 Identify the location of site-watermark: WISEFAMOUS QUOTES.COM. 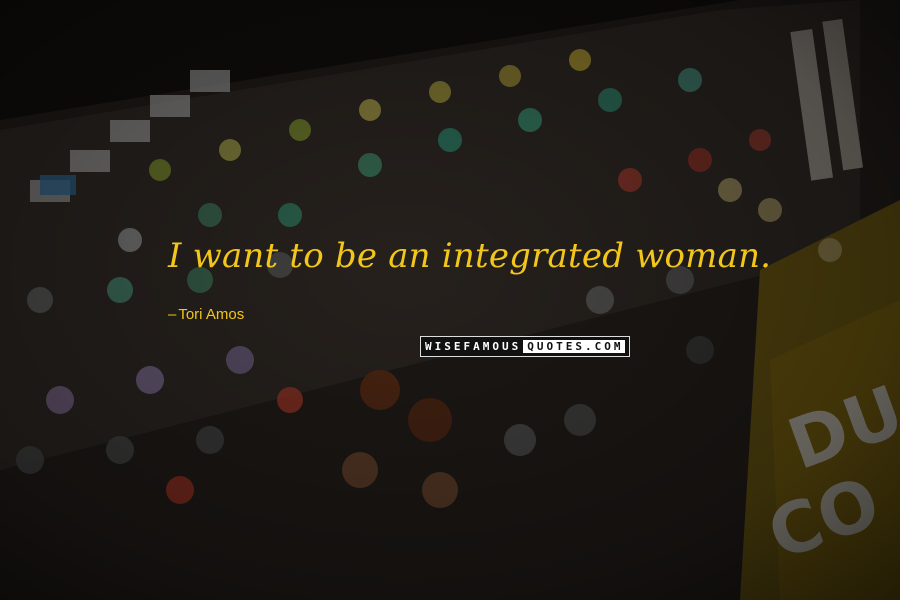
(525, 346).